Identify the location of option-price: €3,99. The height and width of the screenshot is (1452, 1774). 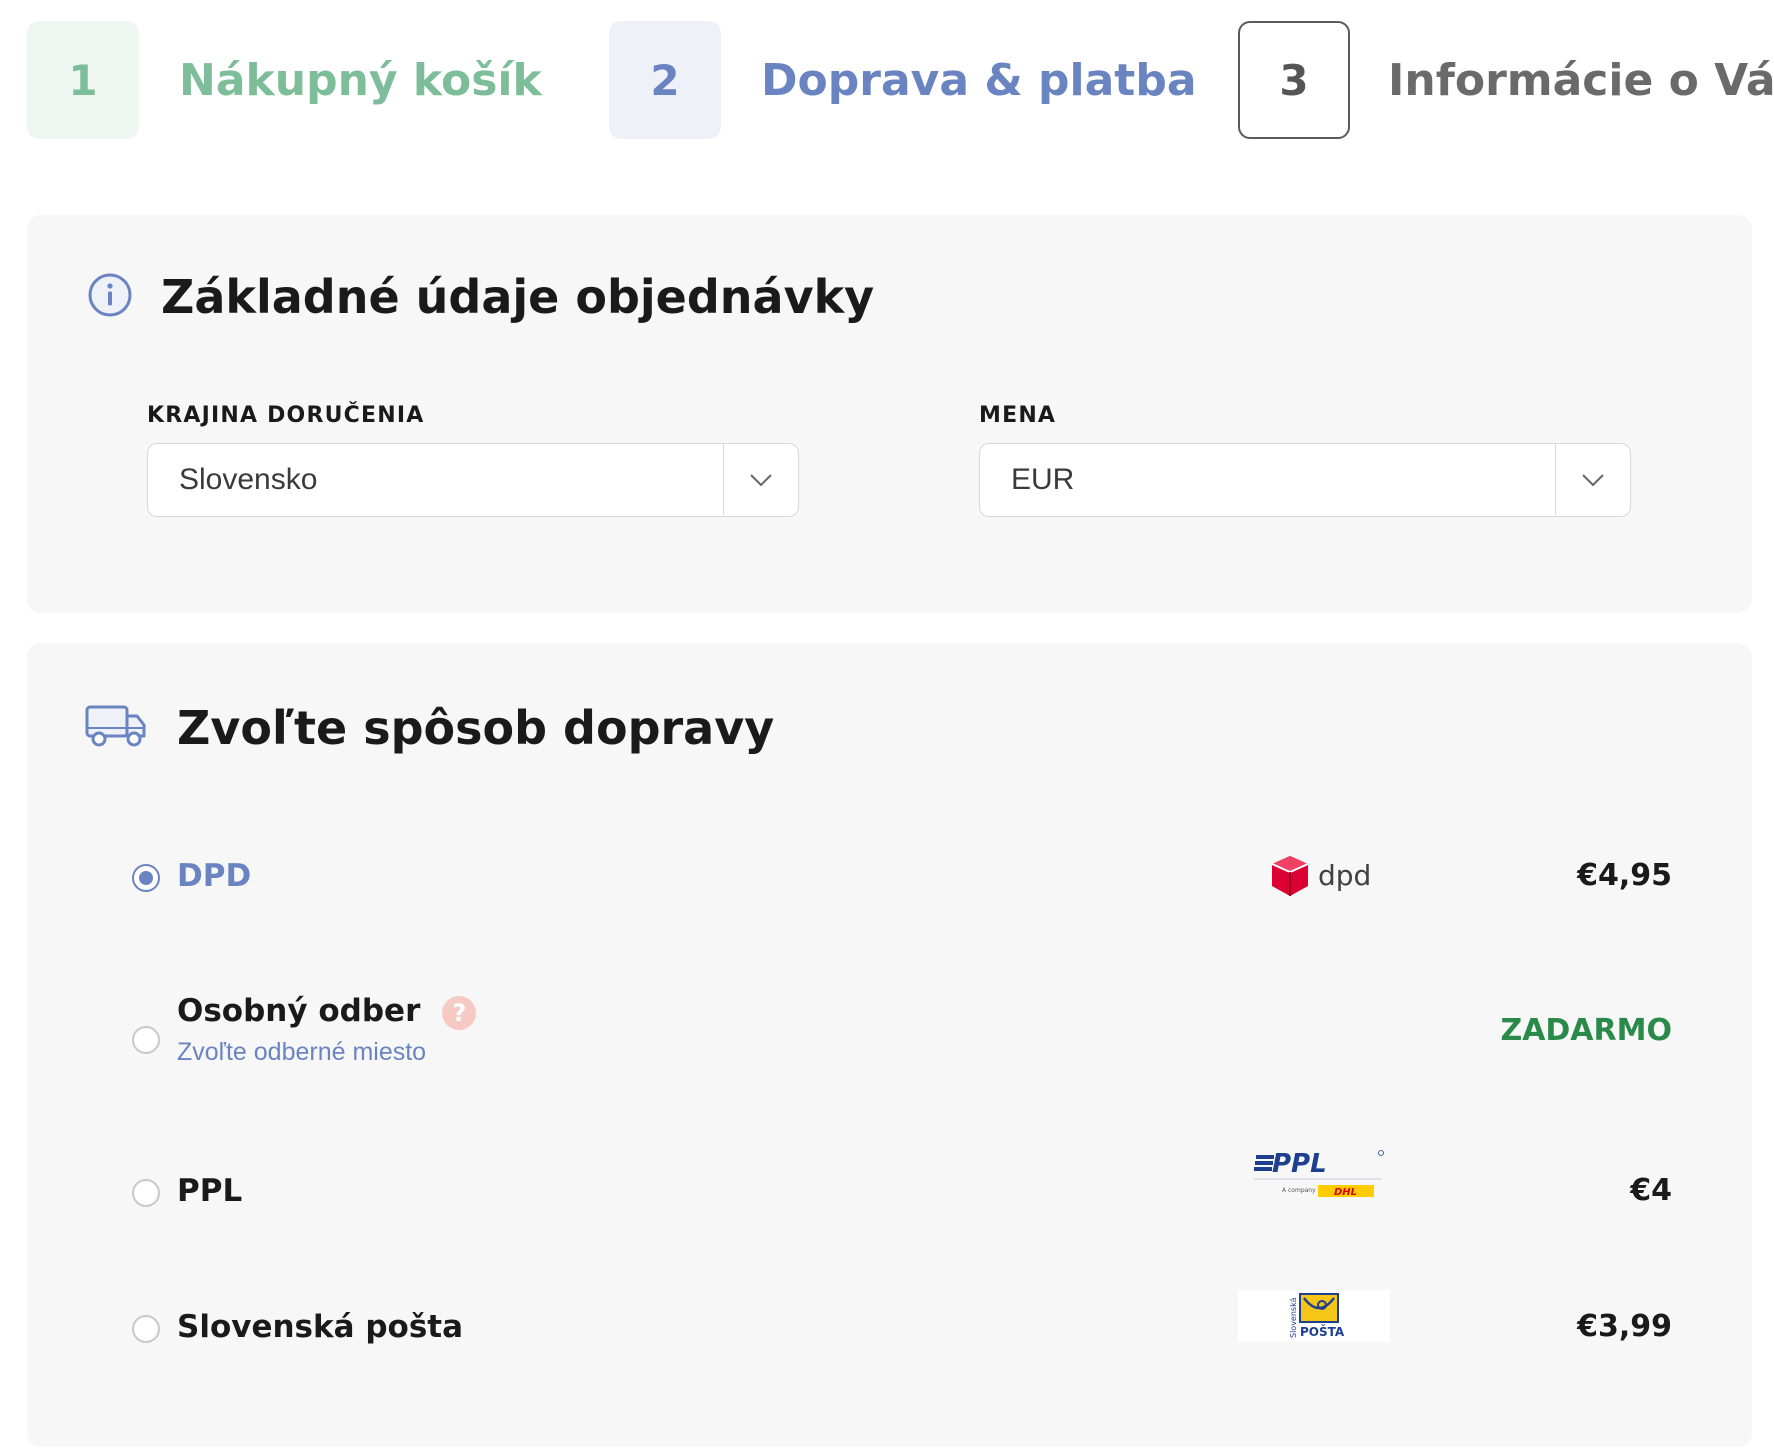
(1624, 1326).